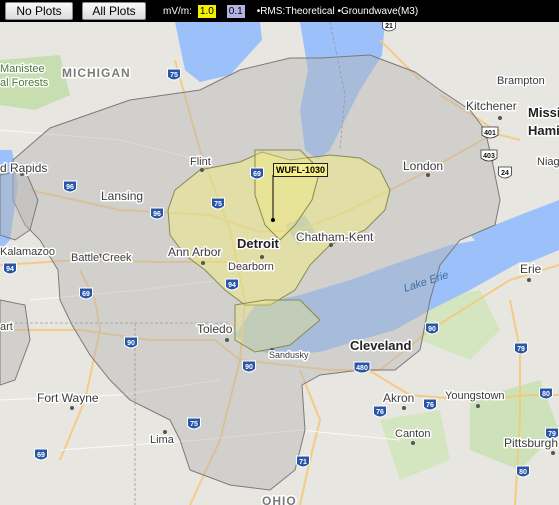 The image size is (559, 505). Describe the element at coordinates (543, 112) in the screenshot. I see `label-missi: Missi` at that location.